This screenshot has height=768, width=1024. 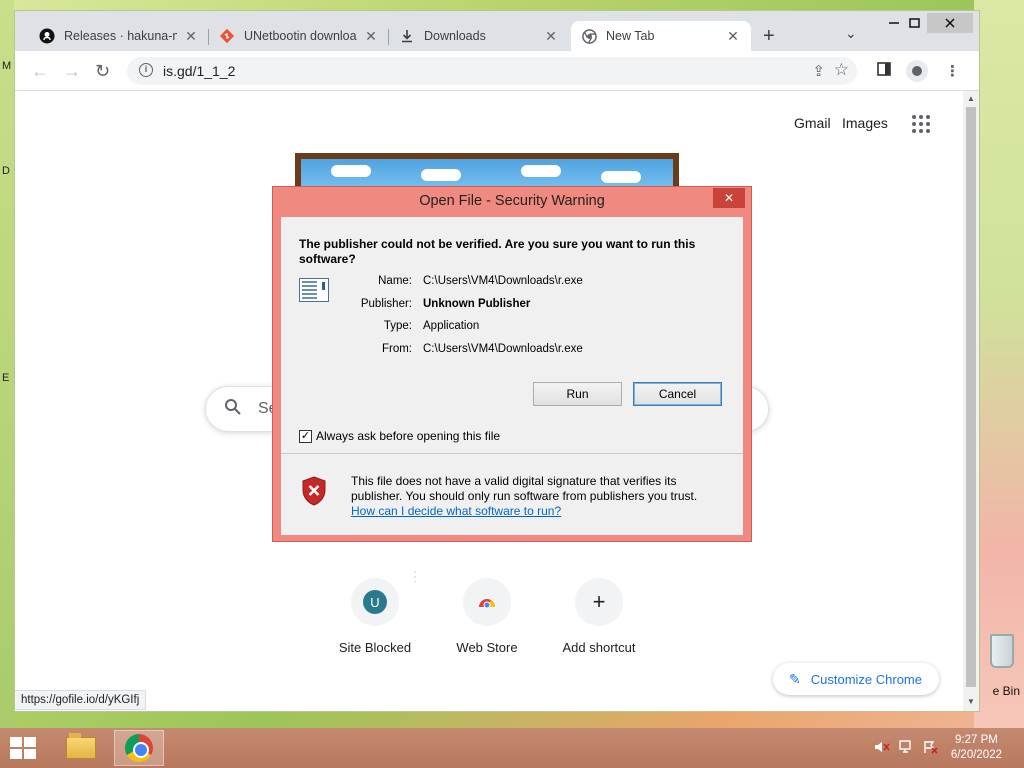 What do you see at coordinates (456, 511) in the screenshot?
I see `help-link: How can I decide what software to run?` at bounding box center [456, 511].